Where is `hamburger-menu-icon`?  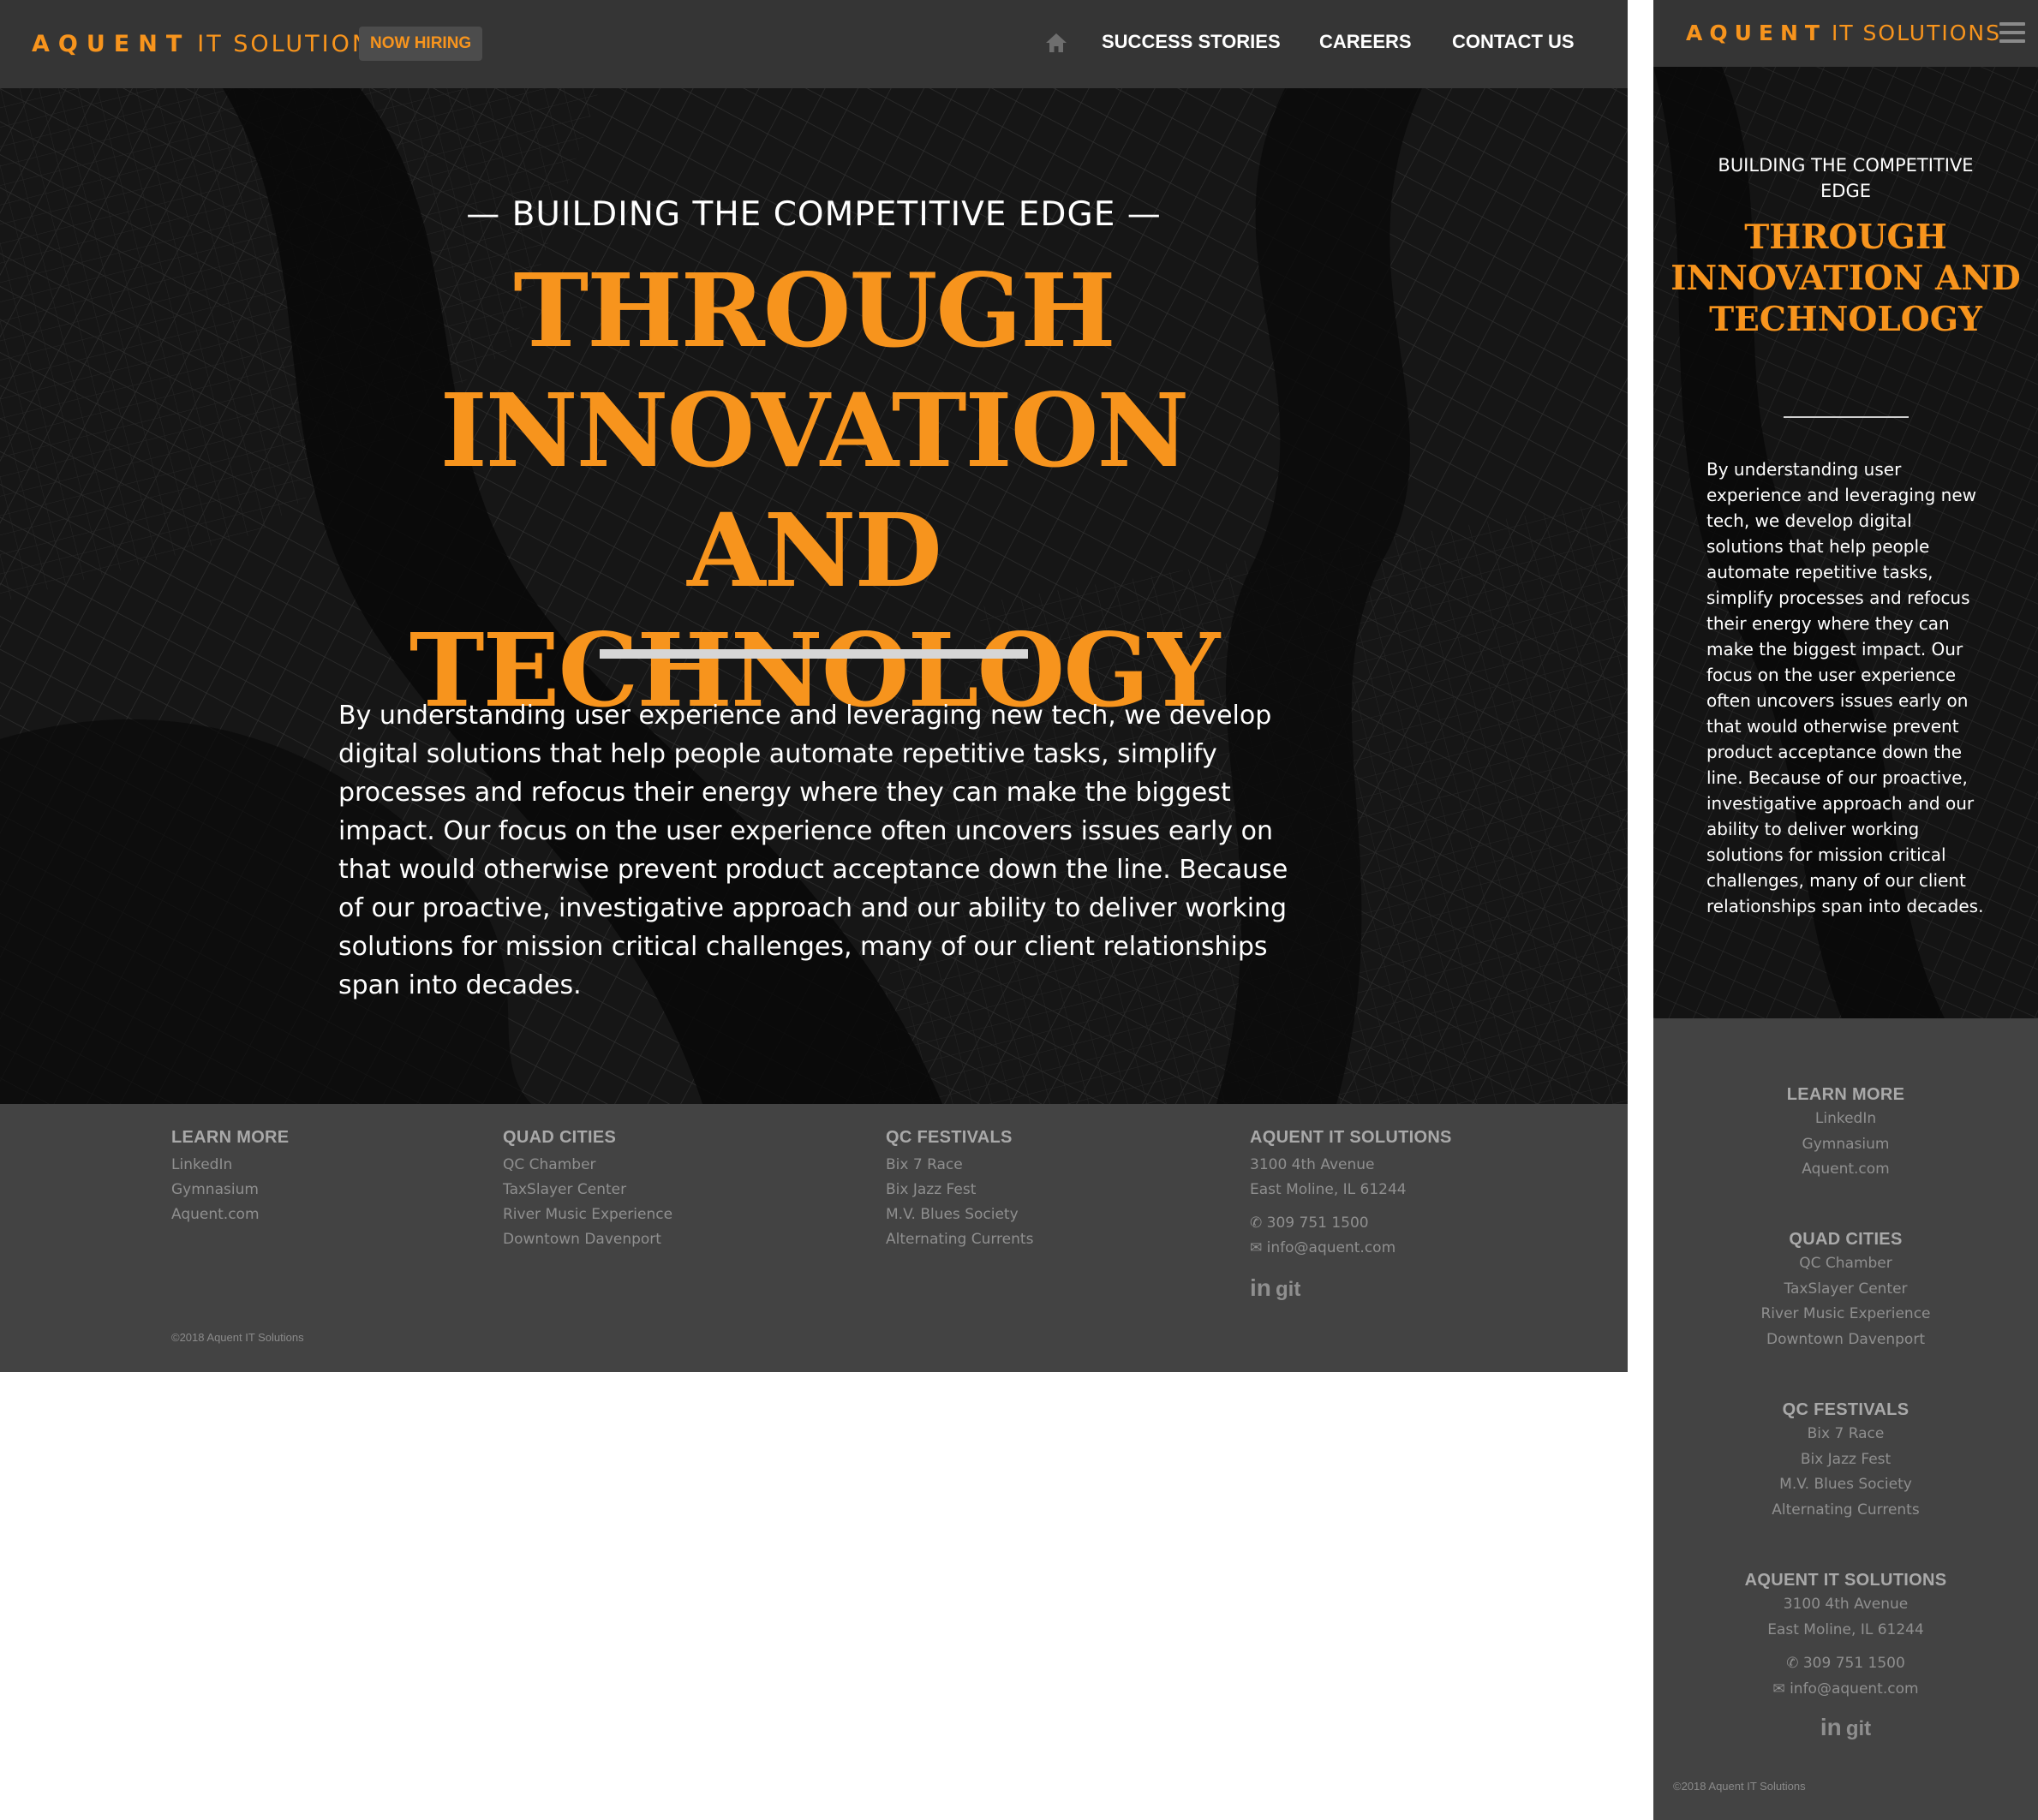 hamburger-menu-icon is located at coordinates (2012, 32).